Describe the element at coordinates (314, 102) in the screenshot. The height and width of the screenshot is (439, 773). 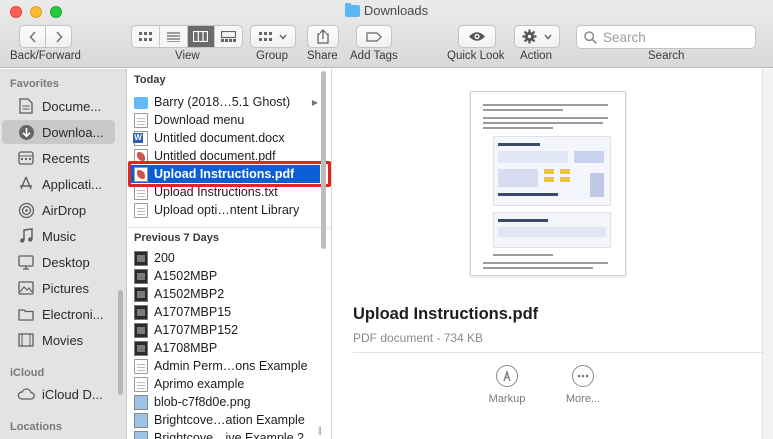
I see `disclosure-arrow-icon: ▶` at that location.